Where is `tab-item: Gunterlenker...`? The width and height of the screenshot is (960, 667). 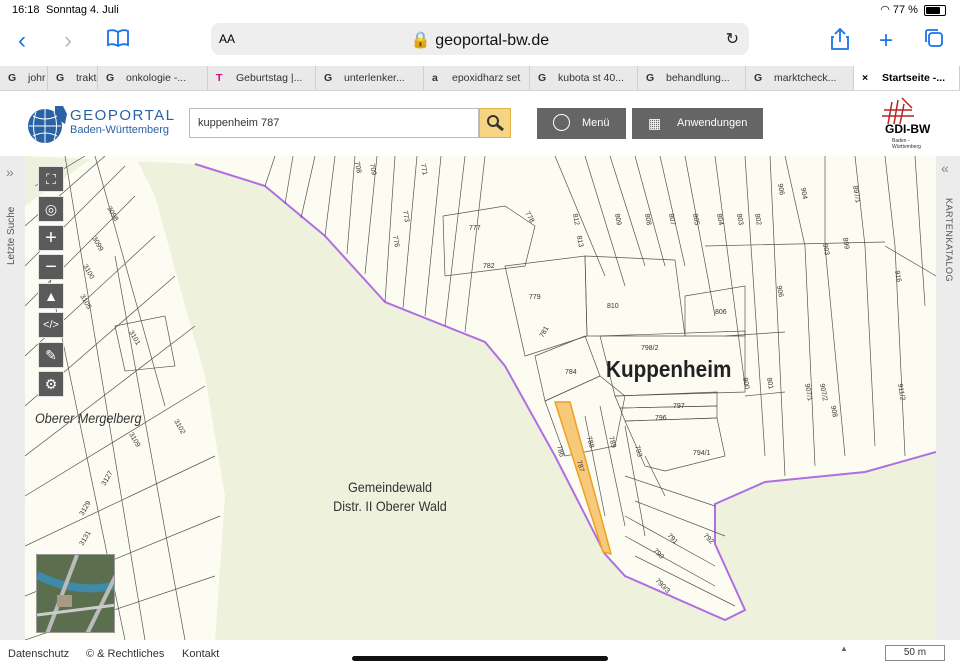
tab-item: Gunterlenker... is located at coordinates (370, 78).